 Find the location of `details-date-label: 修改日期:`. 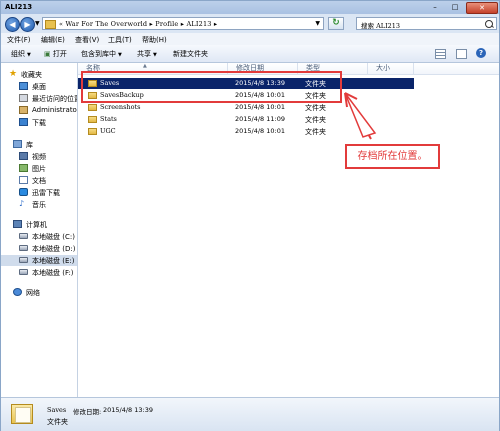

details-date-label: 修改日期: is located at coordinates (87, 412).